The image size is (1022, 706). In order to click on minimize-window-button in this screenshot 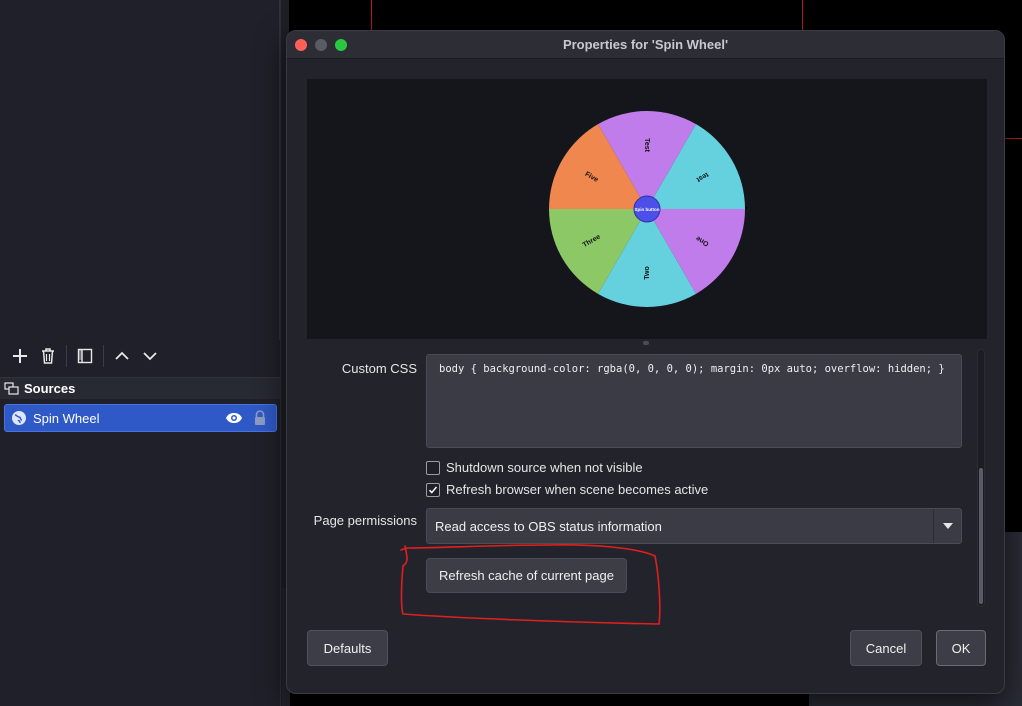, I will do `click(321, 45)`.